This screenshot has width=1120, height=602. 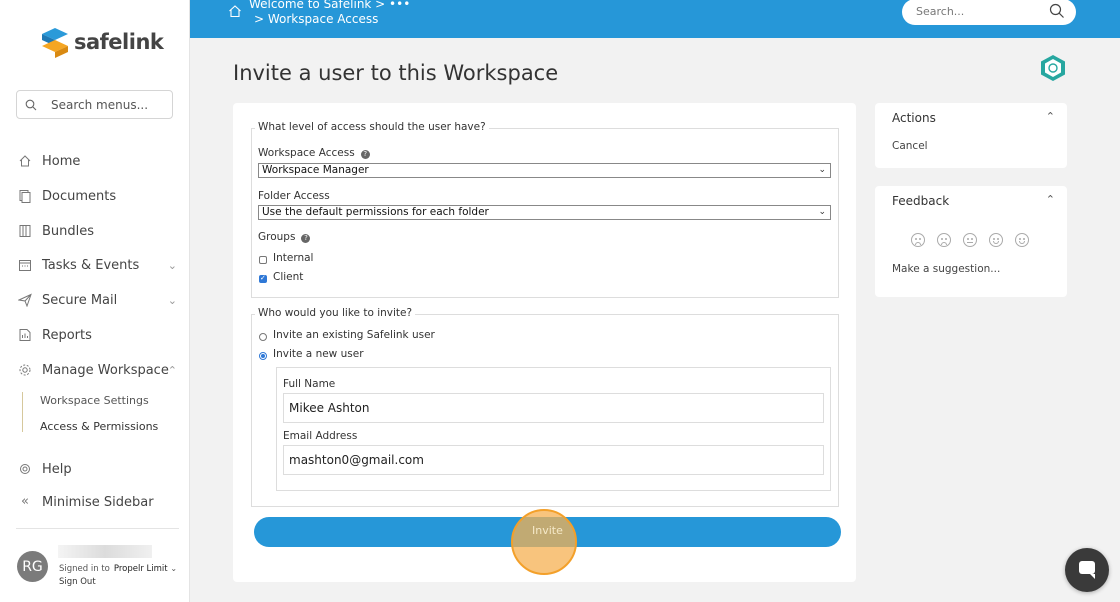 I want to click on very-happy-face-icon, so click(x=1022, y=240).